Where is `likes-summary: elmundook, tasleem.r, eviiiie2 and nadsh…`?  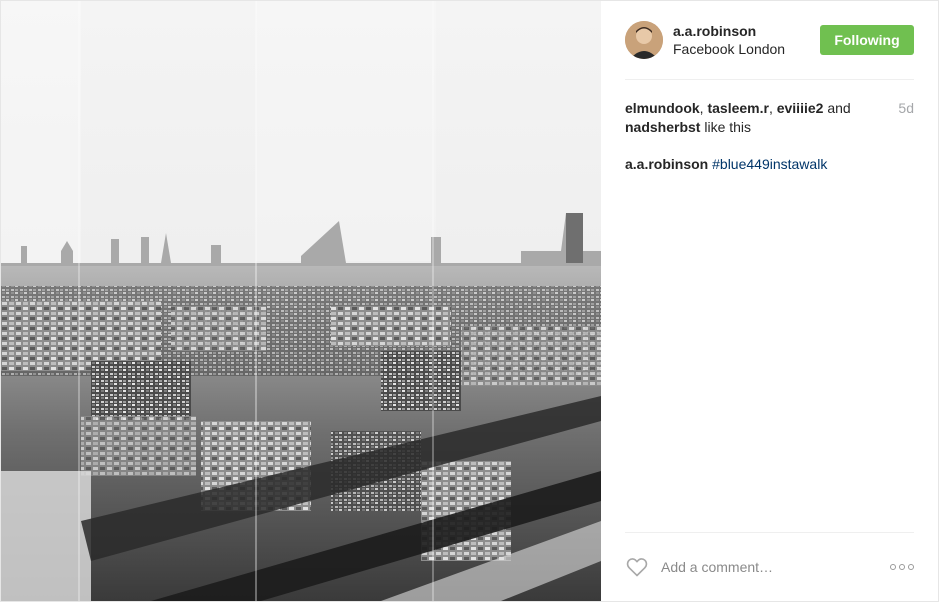
likes-summary: elmundook, tasleem.r, eviiiie2 and nadsh… is located at coordinates (769, 118).